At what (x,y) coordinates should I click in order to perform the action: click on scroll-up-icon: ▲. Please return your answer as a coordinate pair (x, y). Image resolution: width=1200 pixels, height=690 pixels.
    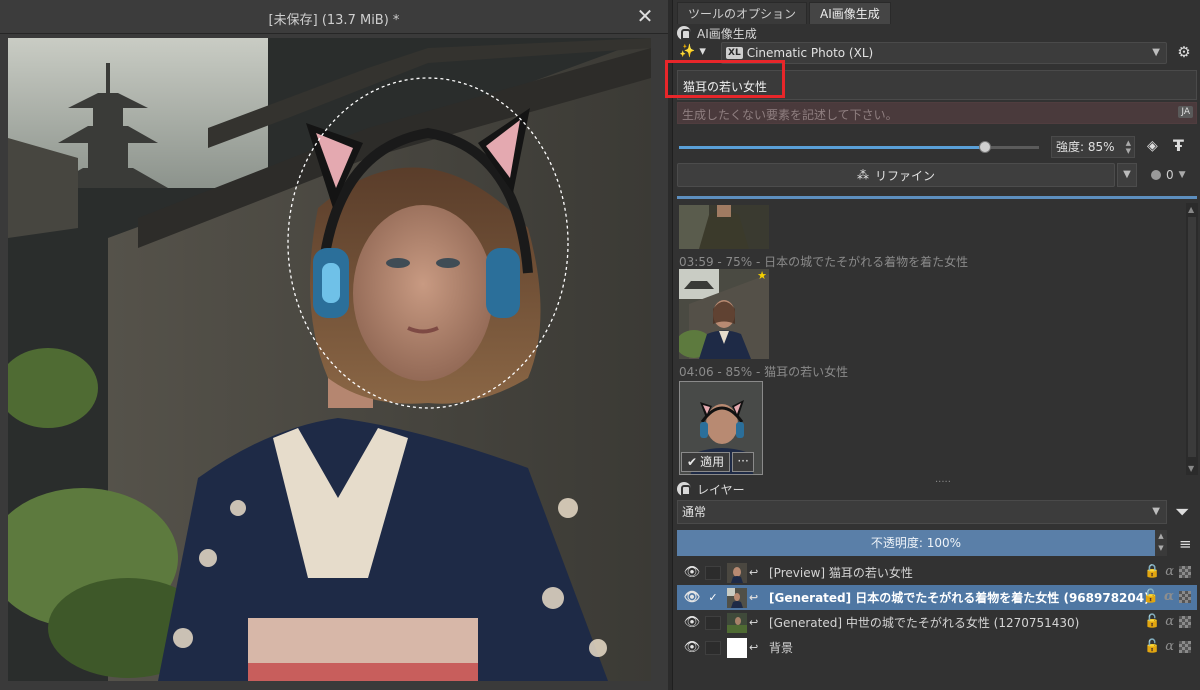
    Looking at the image, I should click on (1191, 209).